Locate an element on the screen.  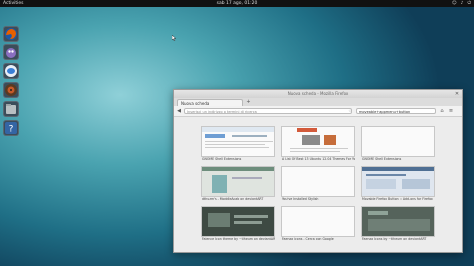
clock: sab 17 ago, 01:20 is located at coordinates (237, 3).